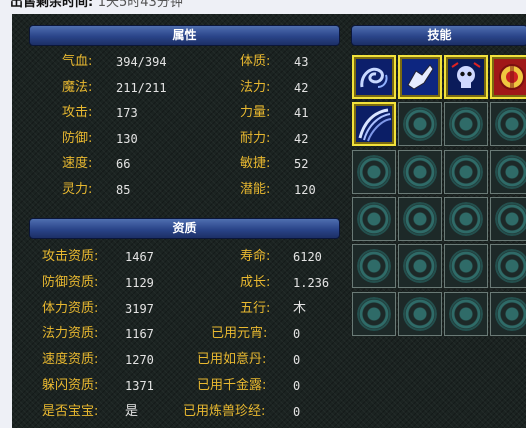  I want to click on aptitude-right-row: 五行: 木, so click(177, 309).